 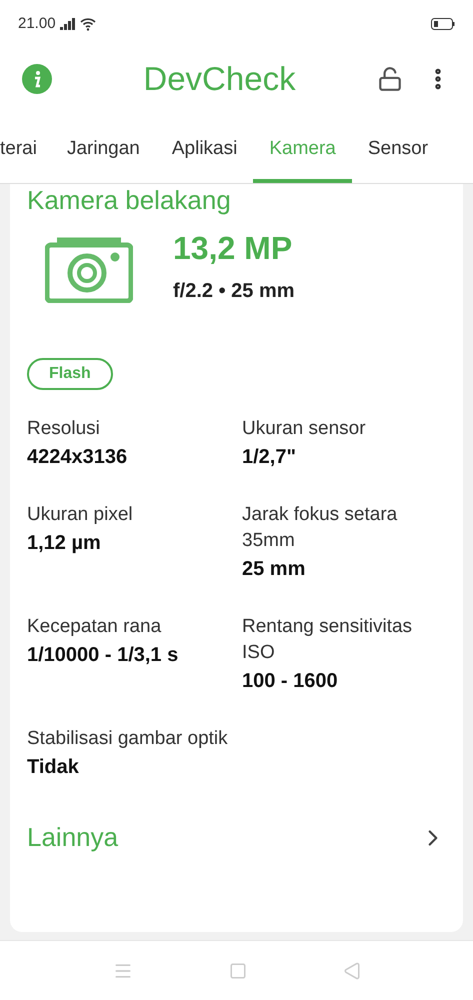 What do you see at coordinates (219, 79) in the screenshot?
I see `app-title: DevCheck` at bounding box center [219, 79].